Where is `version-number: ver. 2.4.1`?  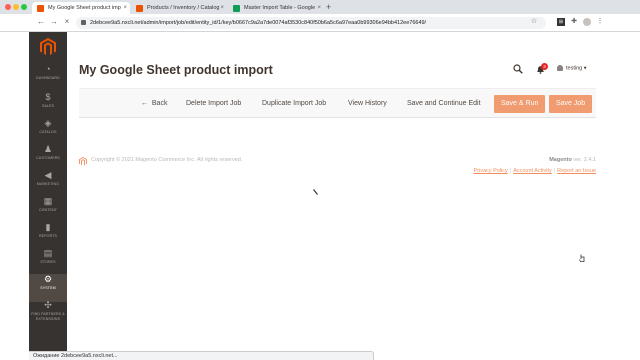 version-number: ver. 2.4.1 is located at coordinates (584, 160).